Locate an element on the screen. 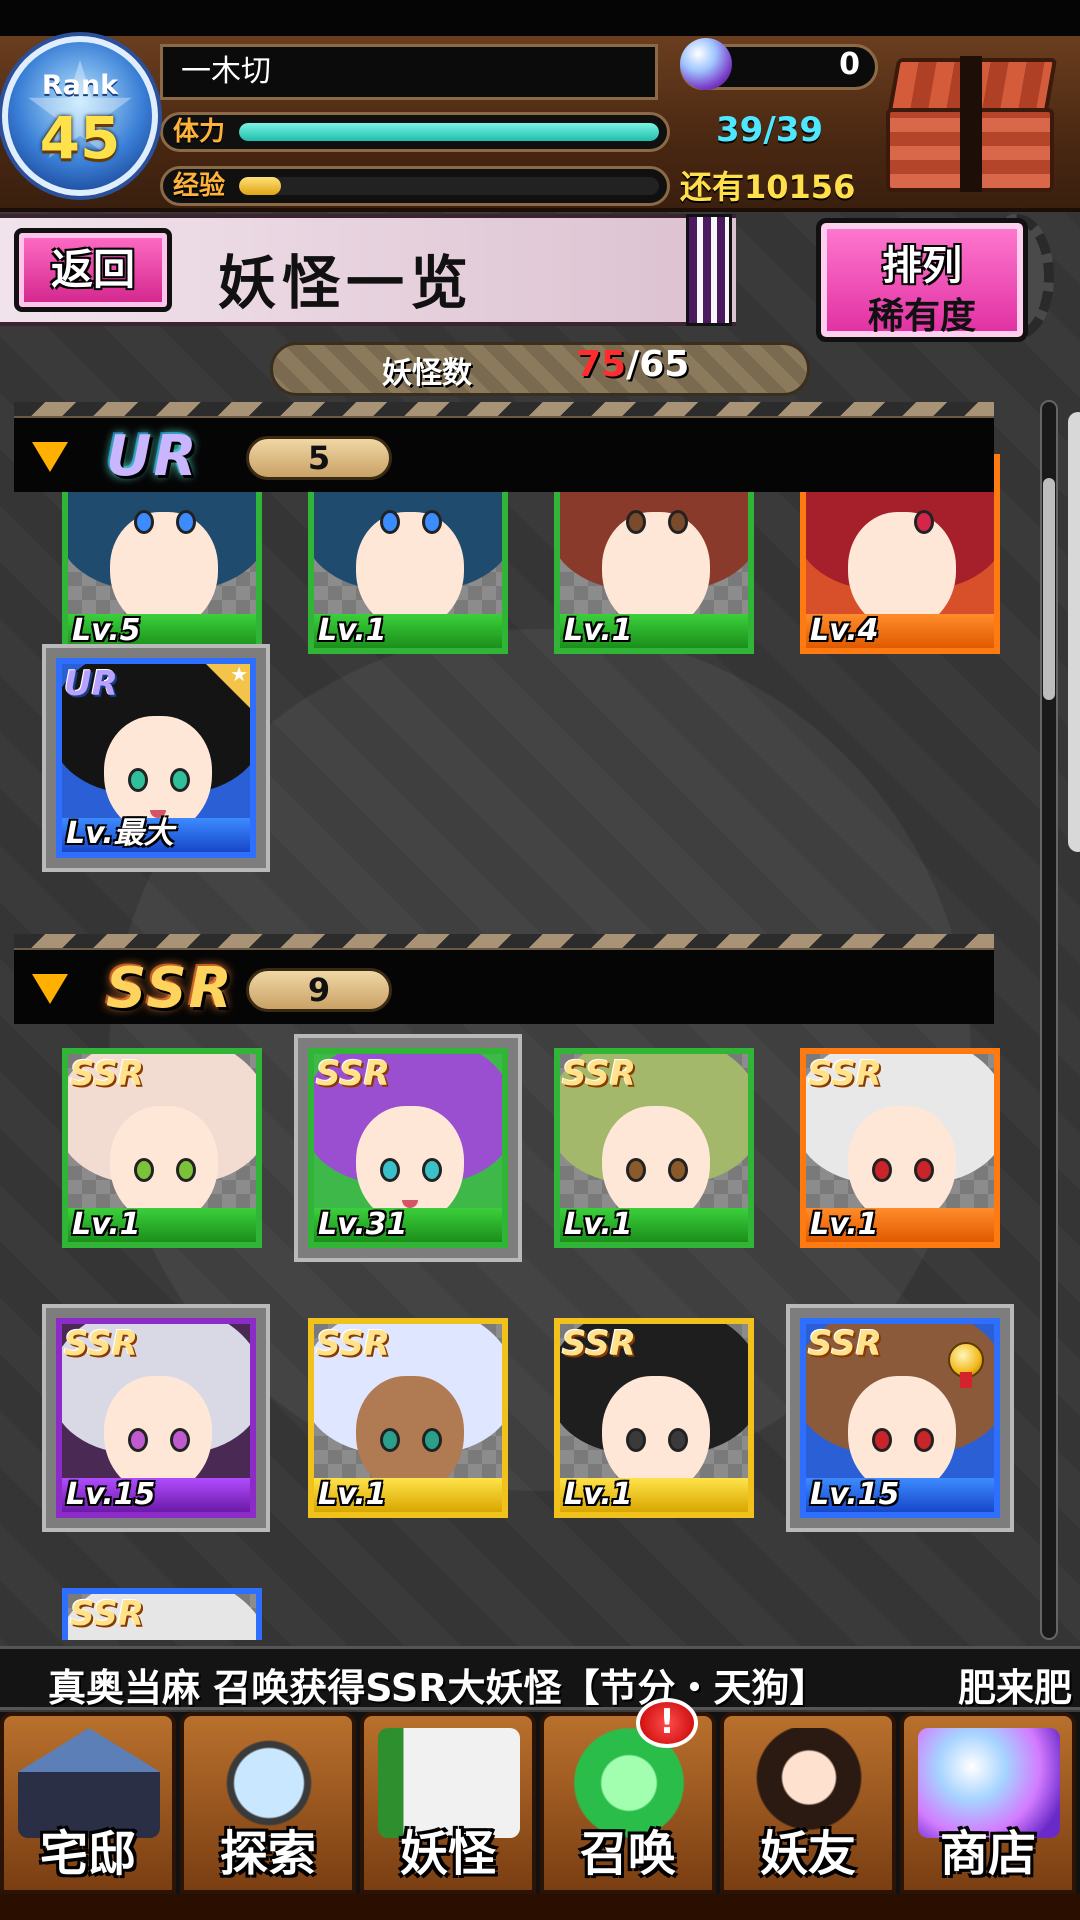  exp-label: 经验 is located at coordinates (199, 186).